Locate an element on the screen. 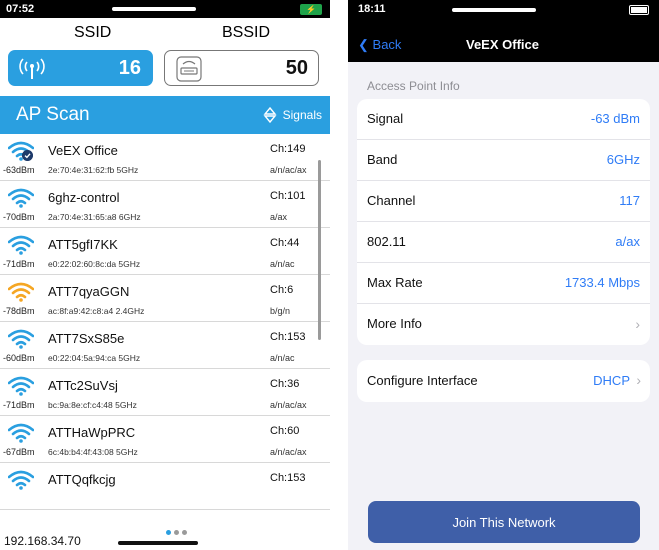 This screenshot has width=659, height=550. status-bar: 18:11 is located at coordinates (503, 10).